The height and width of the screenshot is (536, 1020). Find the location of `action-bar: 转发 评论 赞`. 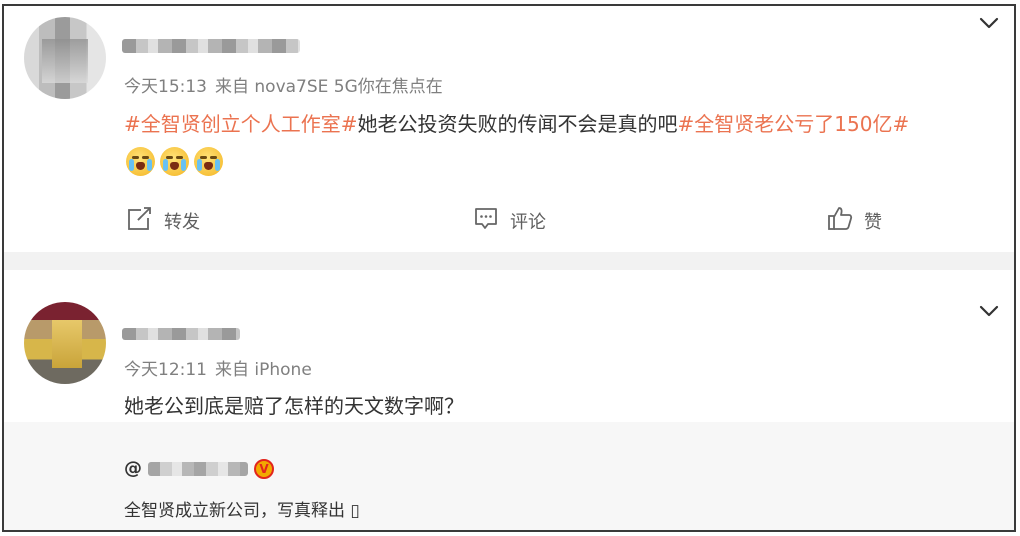

action-bar: 转发 评论 赞 is located at coordinates (509, 219).